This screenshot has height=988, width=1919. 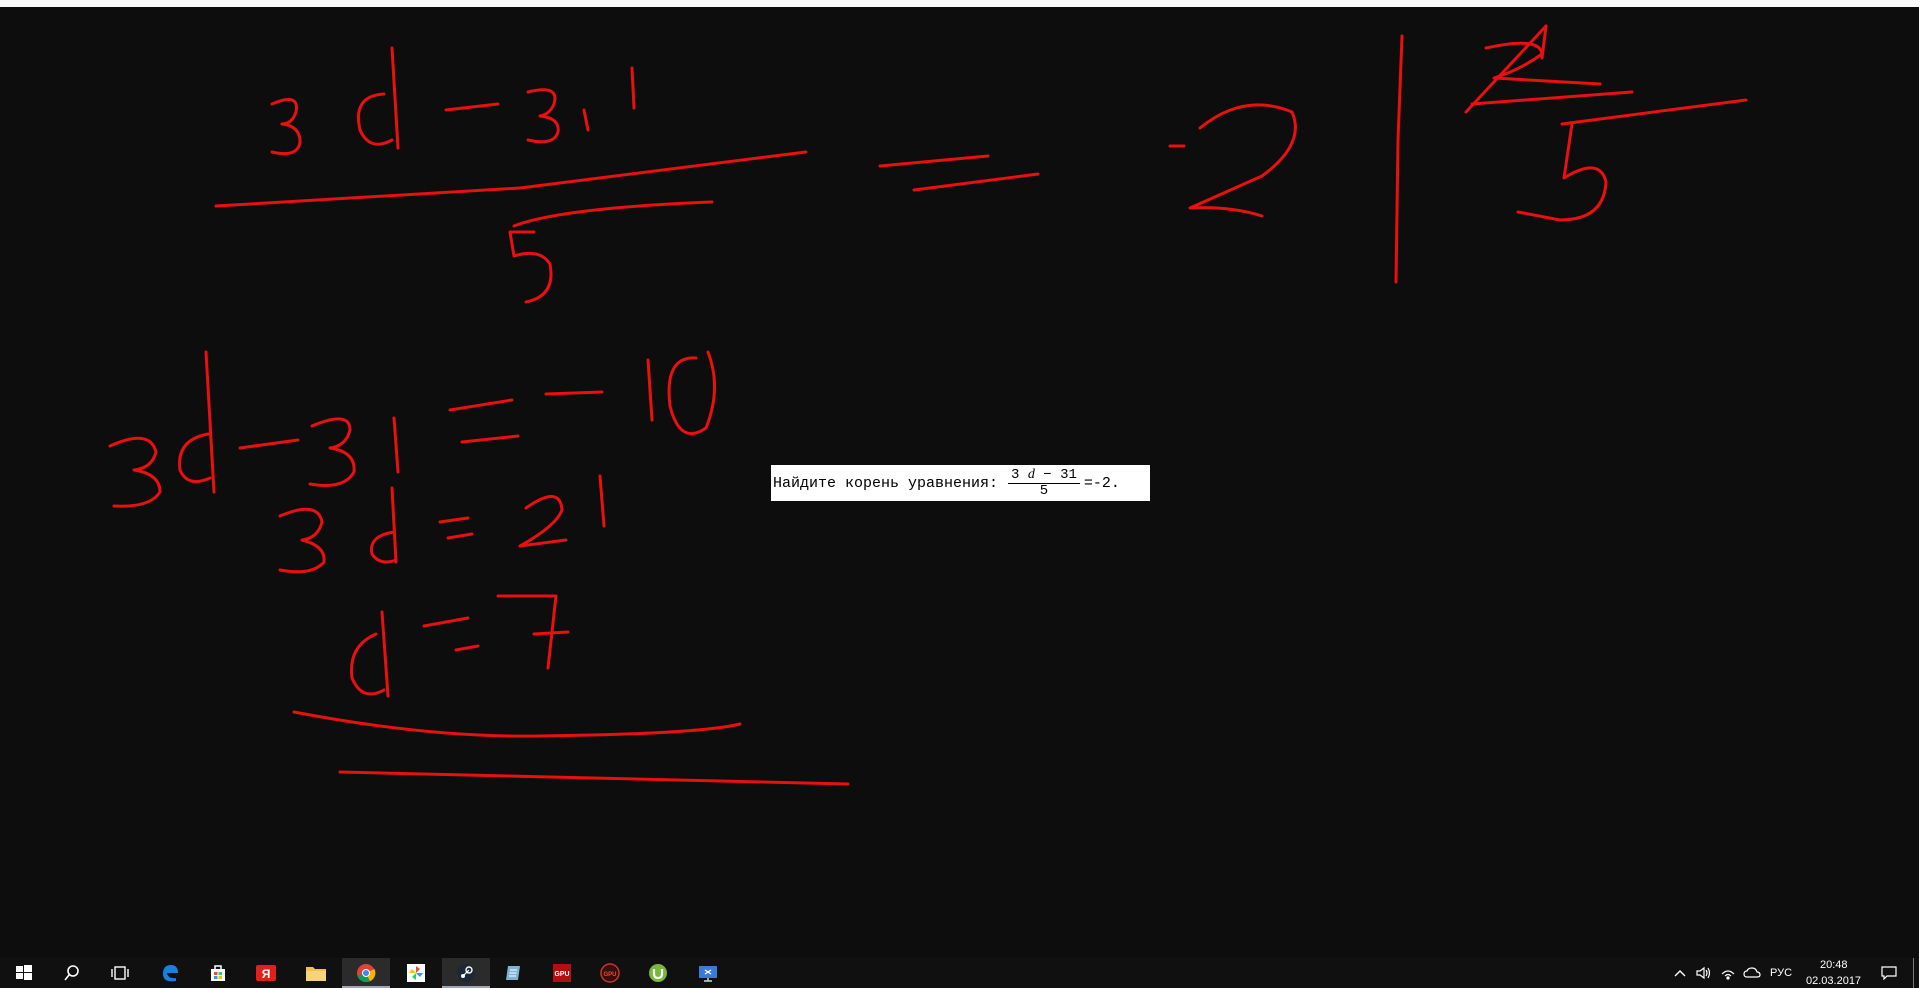 What do you see at coordinates (1704, 973) in the screenshot?
I see `volume-icon` at bounding box center [1704, 973].